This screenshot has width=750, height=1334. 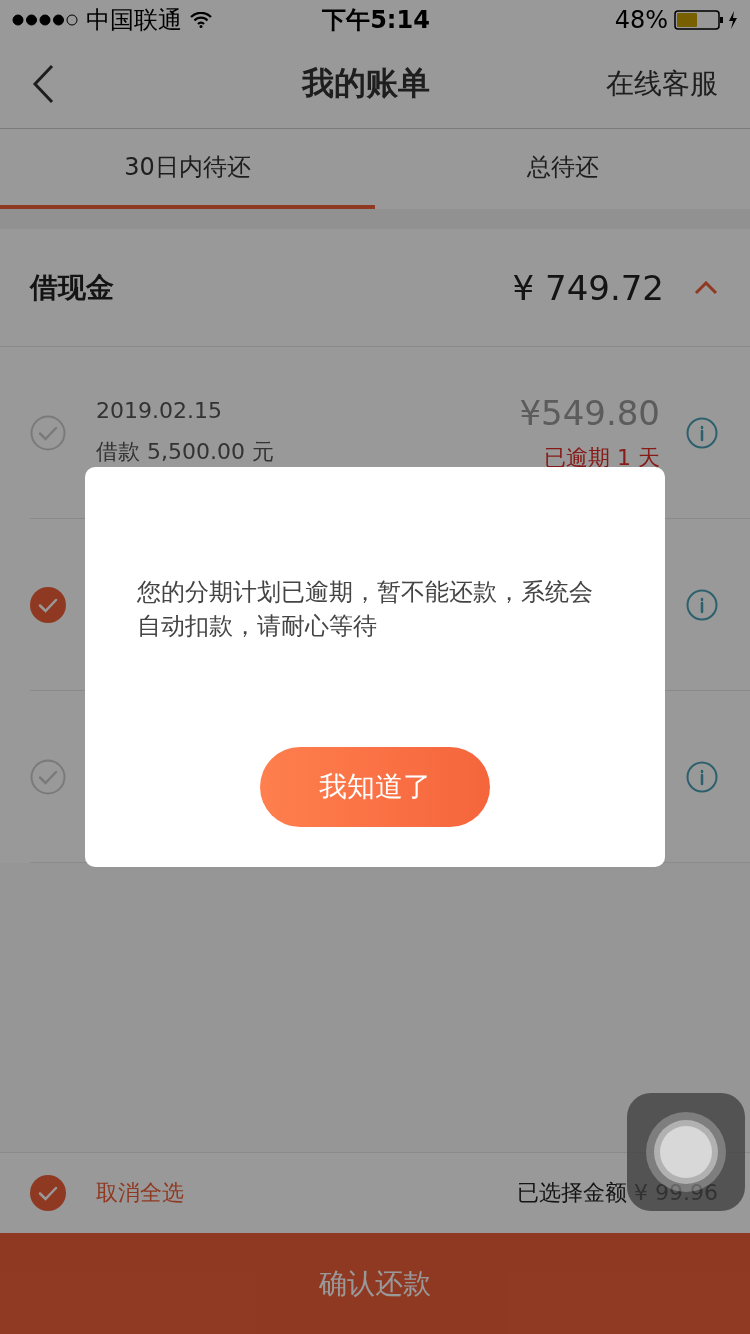 I want to click on dialog-message: 您的分期计划已逾期，暂不能还款，系统会自动扣款，请耐心等待, so click(x=365, y=609).